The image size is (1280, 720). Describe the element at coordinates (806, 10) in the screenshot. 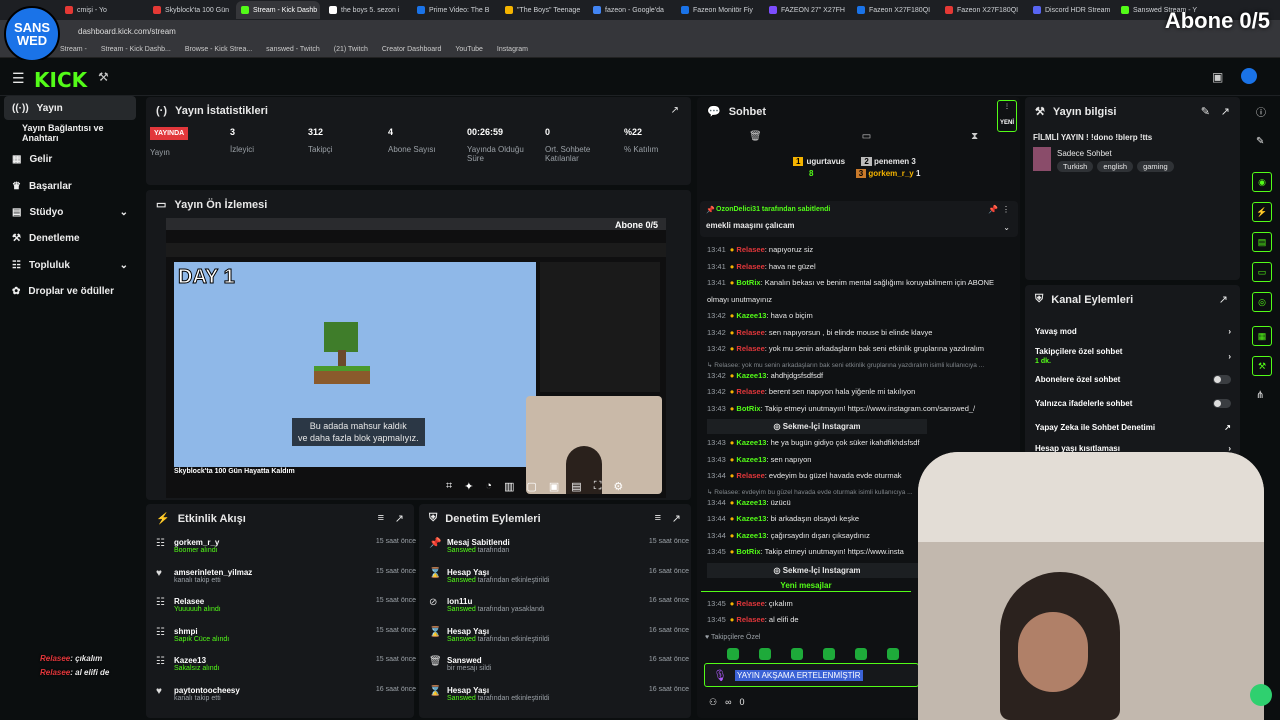

I see `browser-tab: FAZEON 27" X27FH` at that location.